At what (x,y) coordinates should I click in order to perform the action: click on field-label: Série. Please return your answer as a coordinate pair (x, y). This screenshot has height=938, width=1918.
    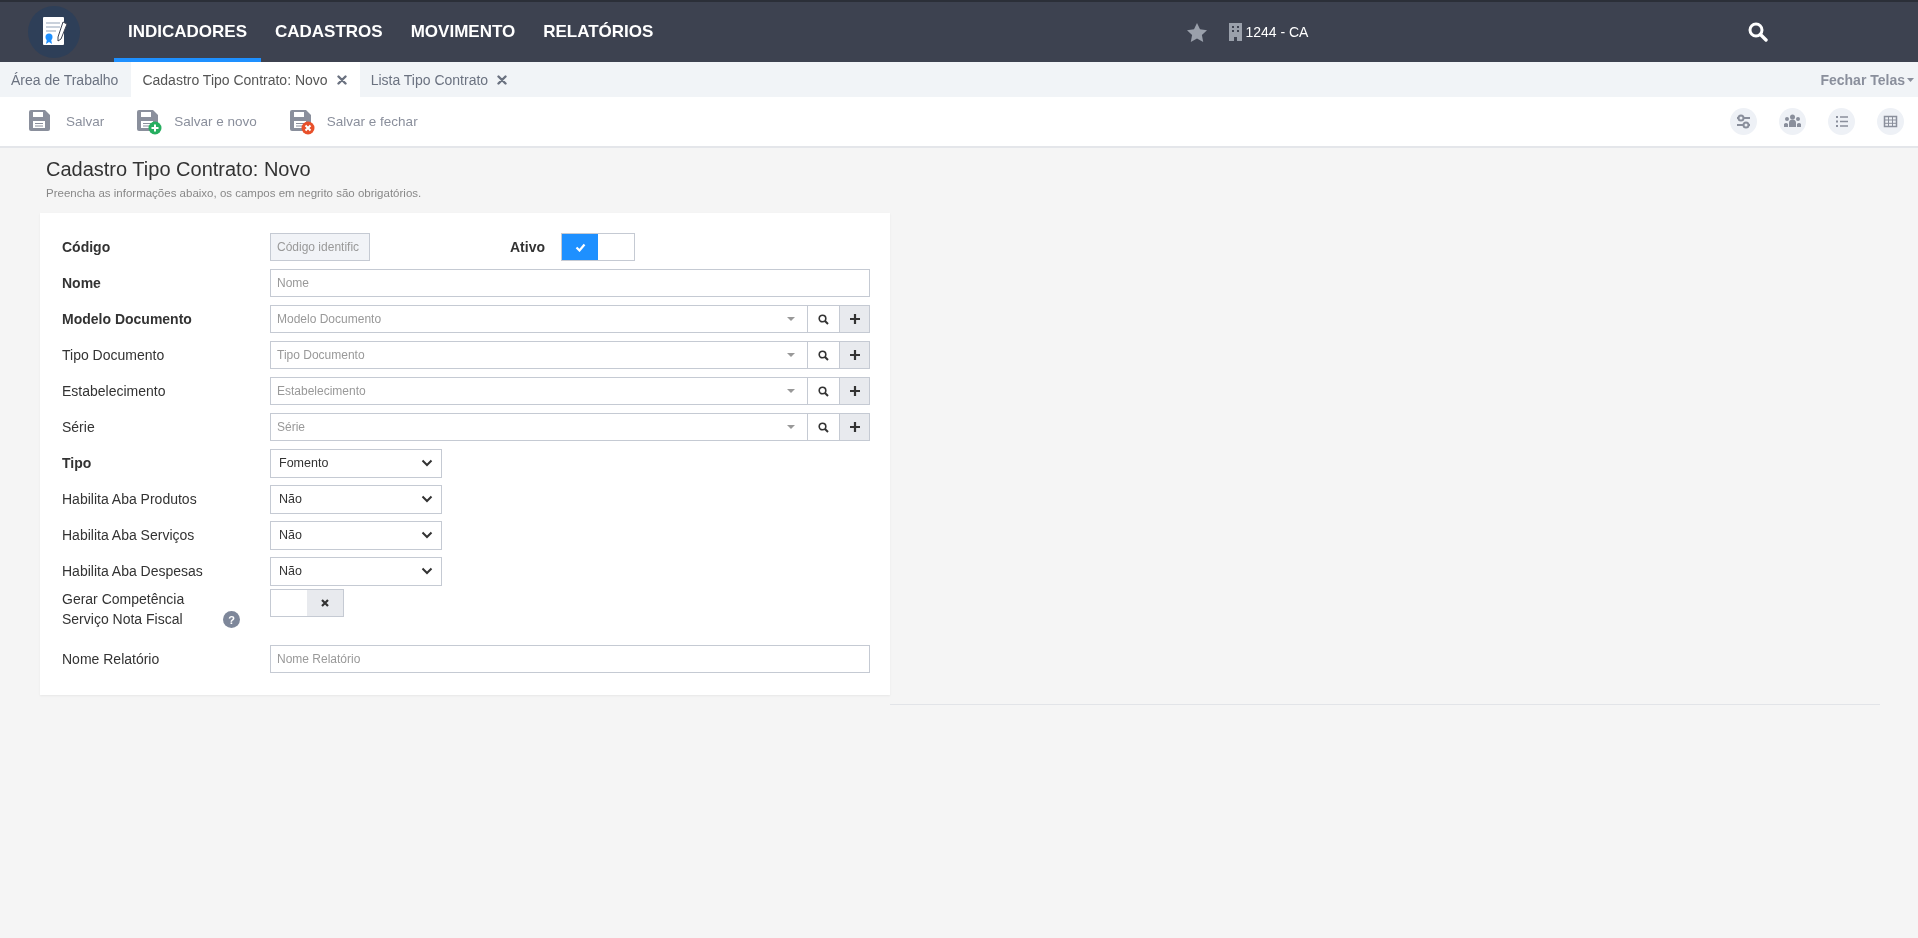
    Looking at the image, I should click on (78, 427).